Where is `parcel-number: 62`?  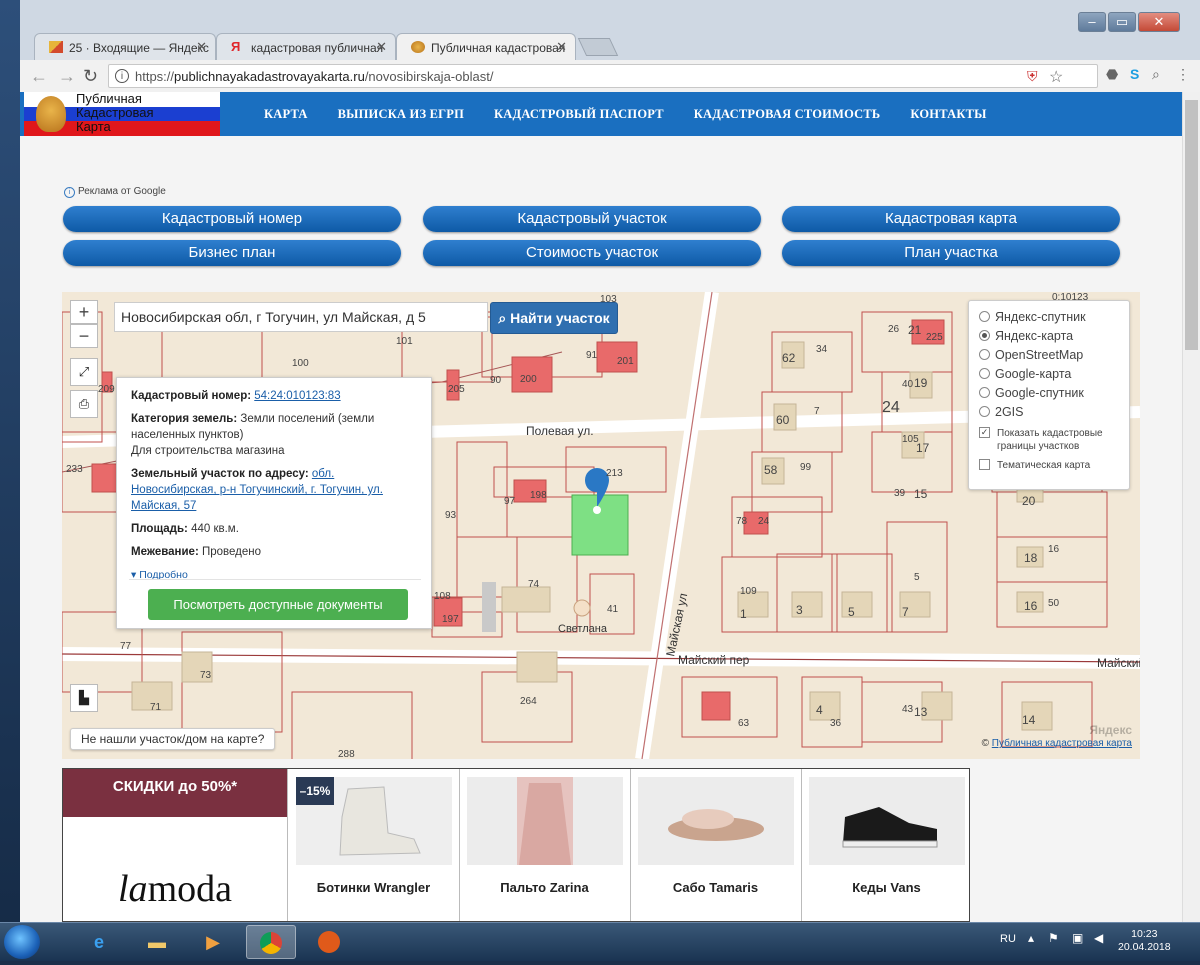 parcel-number: 62 is located at coordinates (789, 358).